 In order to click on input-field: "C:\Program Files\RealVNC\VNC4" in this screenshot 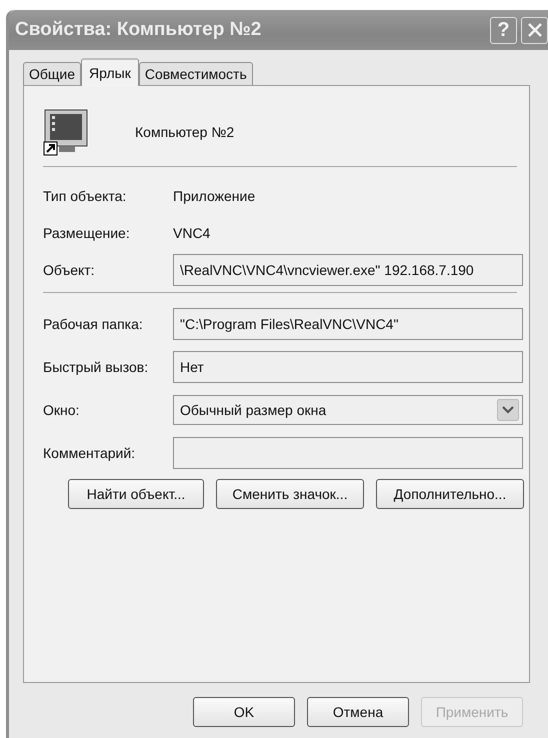, I will do `click(348, 324)`.